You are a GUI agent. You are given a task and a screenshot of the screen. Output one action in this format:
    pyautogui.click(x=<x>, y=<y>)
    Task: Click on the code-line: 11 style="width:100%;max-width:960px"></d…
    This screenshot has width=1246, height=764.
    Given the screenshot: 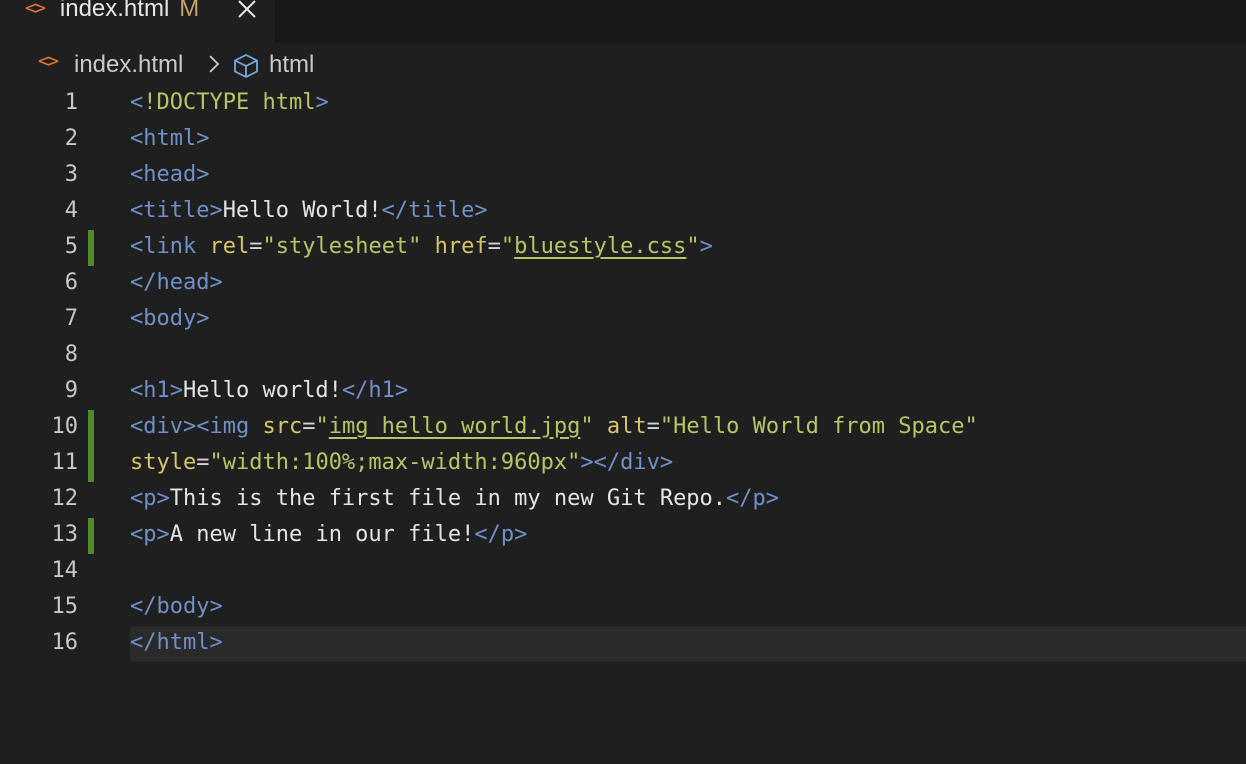 What is the action you would take?
    pyautogui.click(x=623, y=464)
    